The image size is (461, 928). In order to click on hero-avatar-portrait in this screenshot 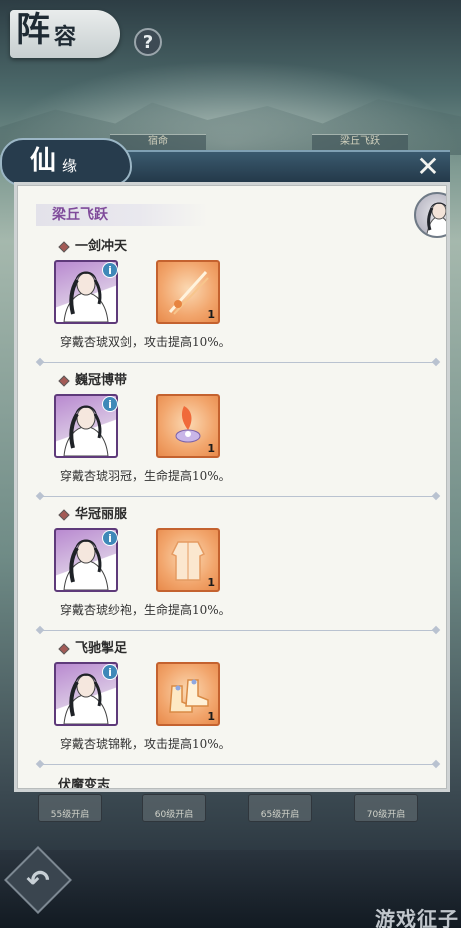, I will do `click(436, 219)`.